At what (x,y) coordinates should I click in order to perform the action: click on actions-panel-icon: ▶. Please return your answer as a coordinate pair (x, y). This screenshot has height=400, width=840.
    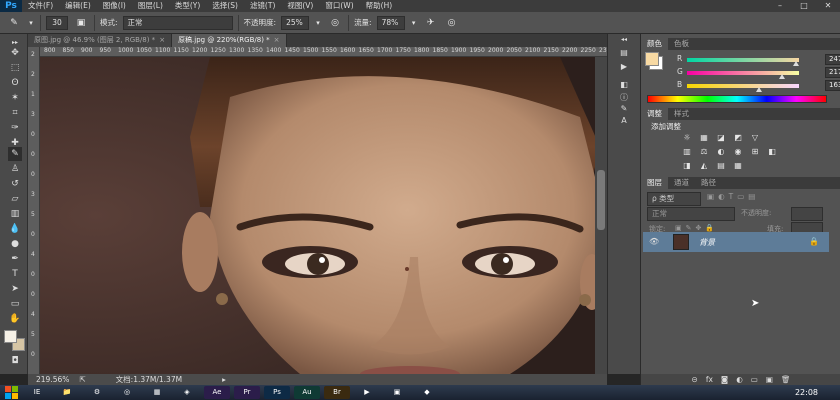
    Looking at the image, I should click on (624, 68).